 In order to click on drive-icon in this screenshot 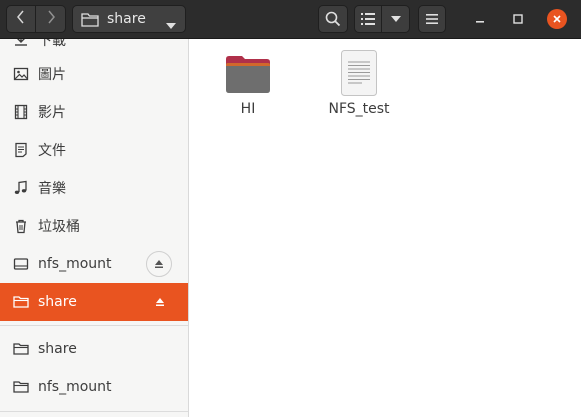, I will do `click(21, 264)`.